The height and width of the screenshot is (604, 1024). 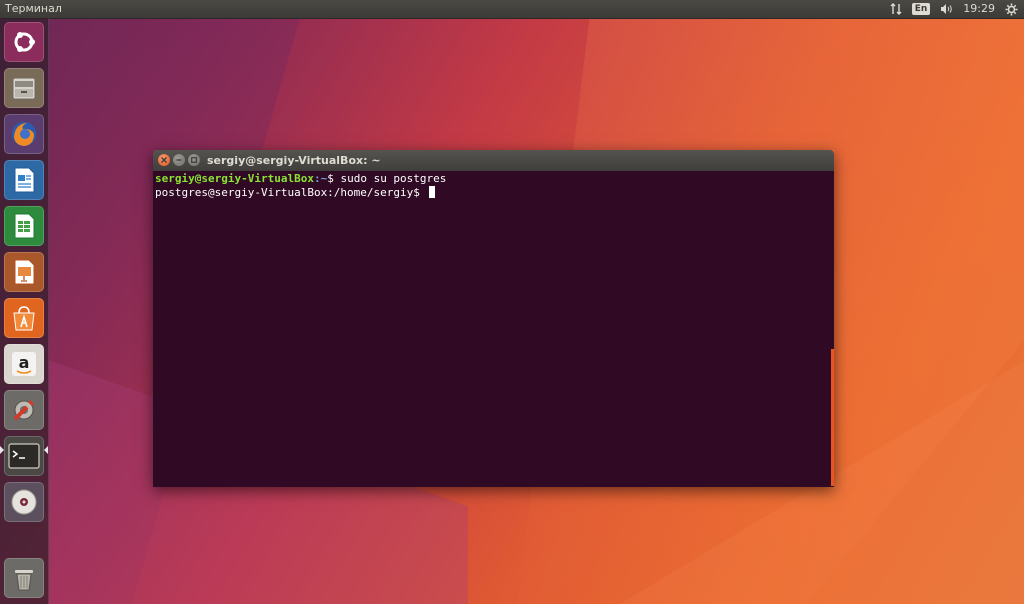 I want to click on launcher-item-system-settings, so click(x=24, y=410).